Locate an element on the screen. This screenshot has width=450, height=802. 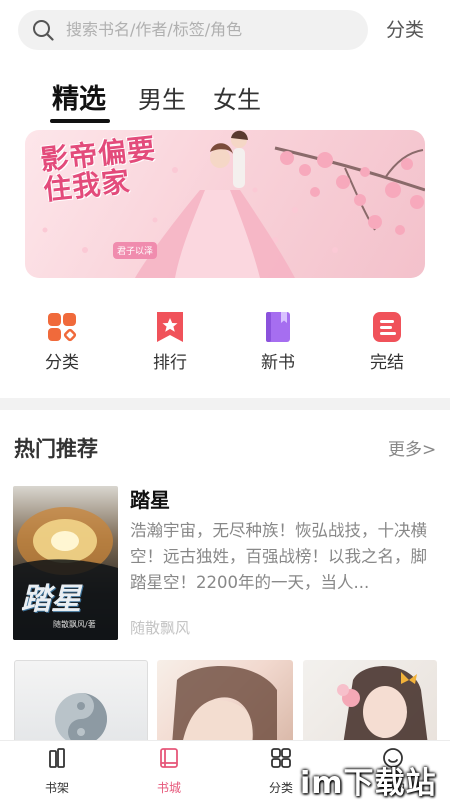
banner-title: 影帝偏要住我家 is located at coordinates (98, 169).